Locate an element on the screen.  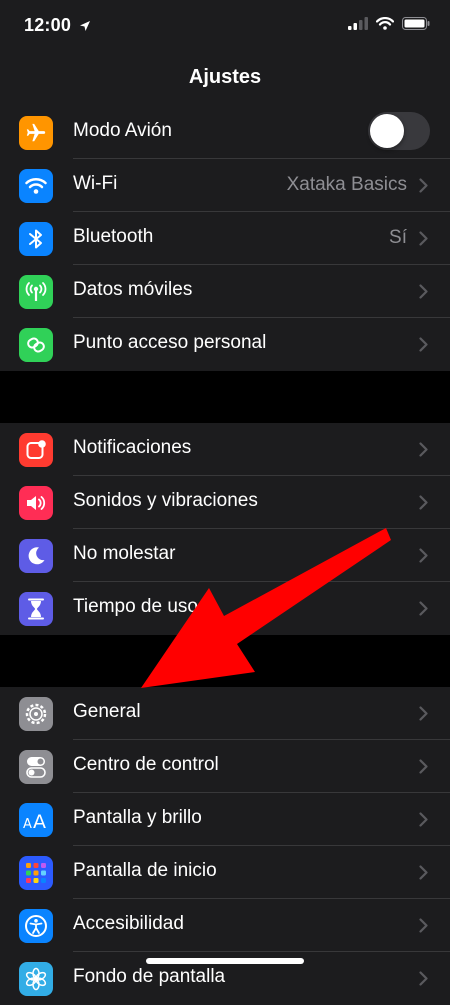
toggles-icon is located at coordinates (36, 767).